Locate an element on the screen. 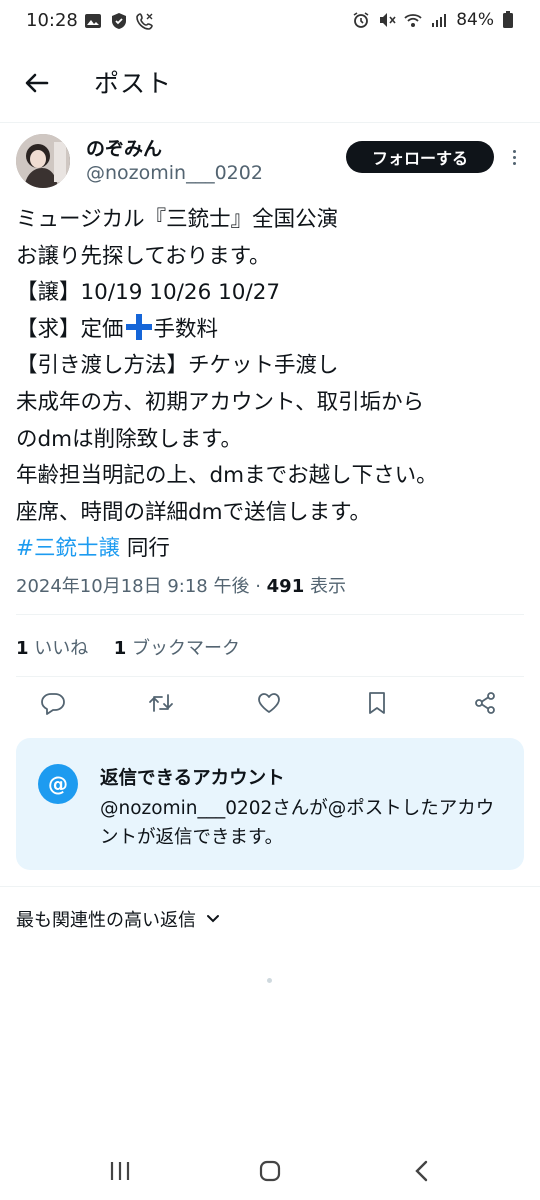  follow-button: フォローする is located at coordinates (420, 157).